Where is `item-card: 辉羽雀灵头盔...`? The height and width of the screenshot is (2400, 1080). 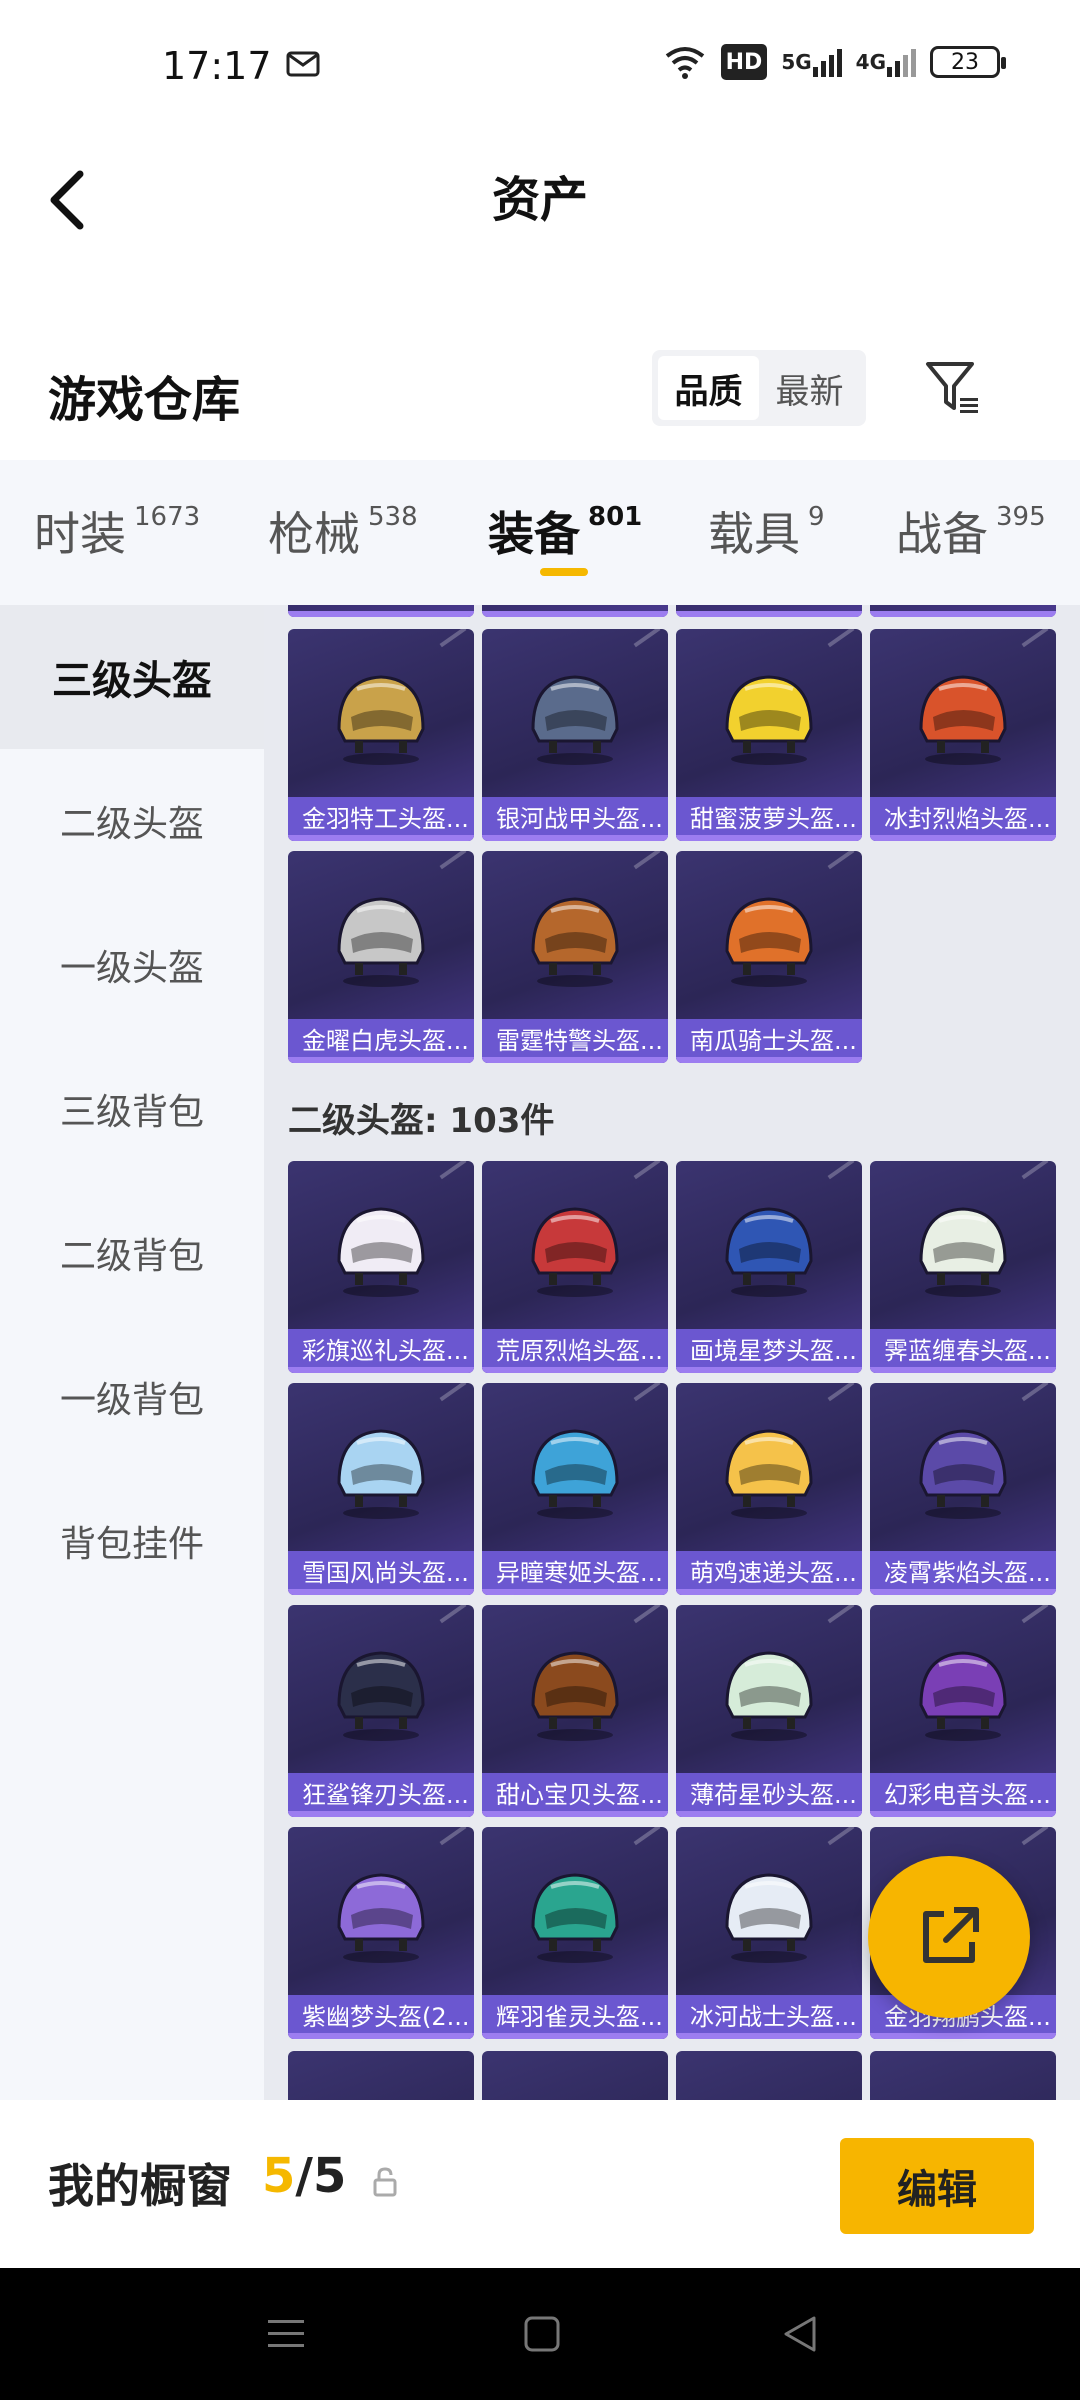 item-card: 辉羽雀灵头盔... is located at coordinates (575, 1933).